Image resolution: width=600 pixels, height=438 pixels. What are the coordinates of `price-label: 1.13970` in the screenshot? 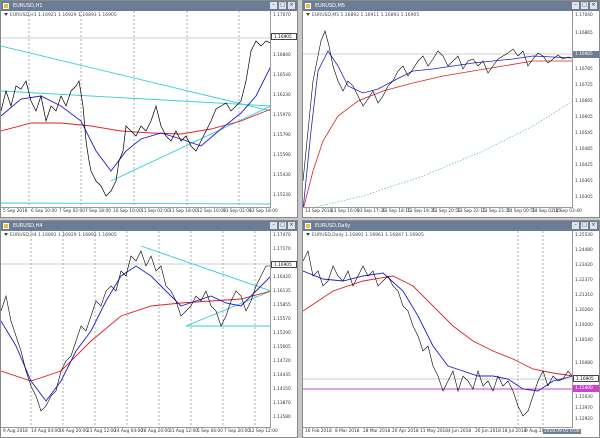 It's located at (584, 408).